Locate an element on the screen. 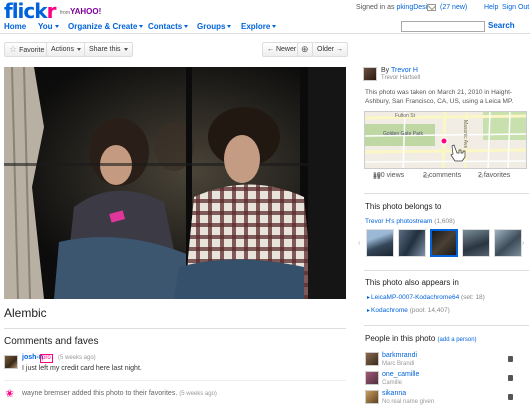  nav-contacts: Contacts is located at coordinates (168, 26).